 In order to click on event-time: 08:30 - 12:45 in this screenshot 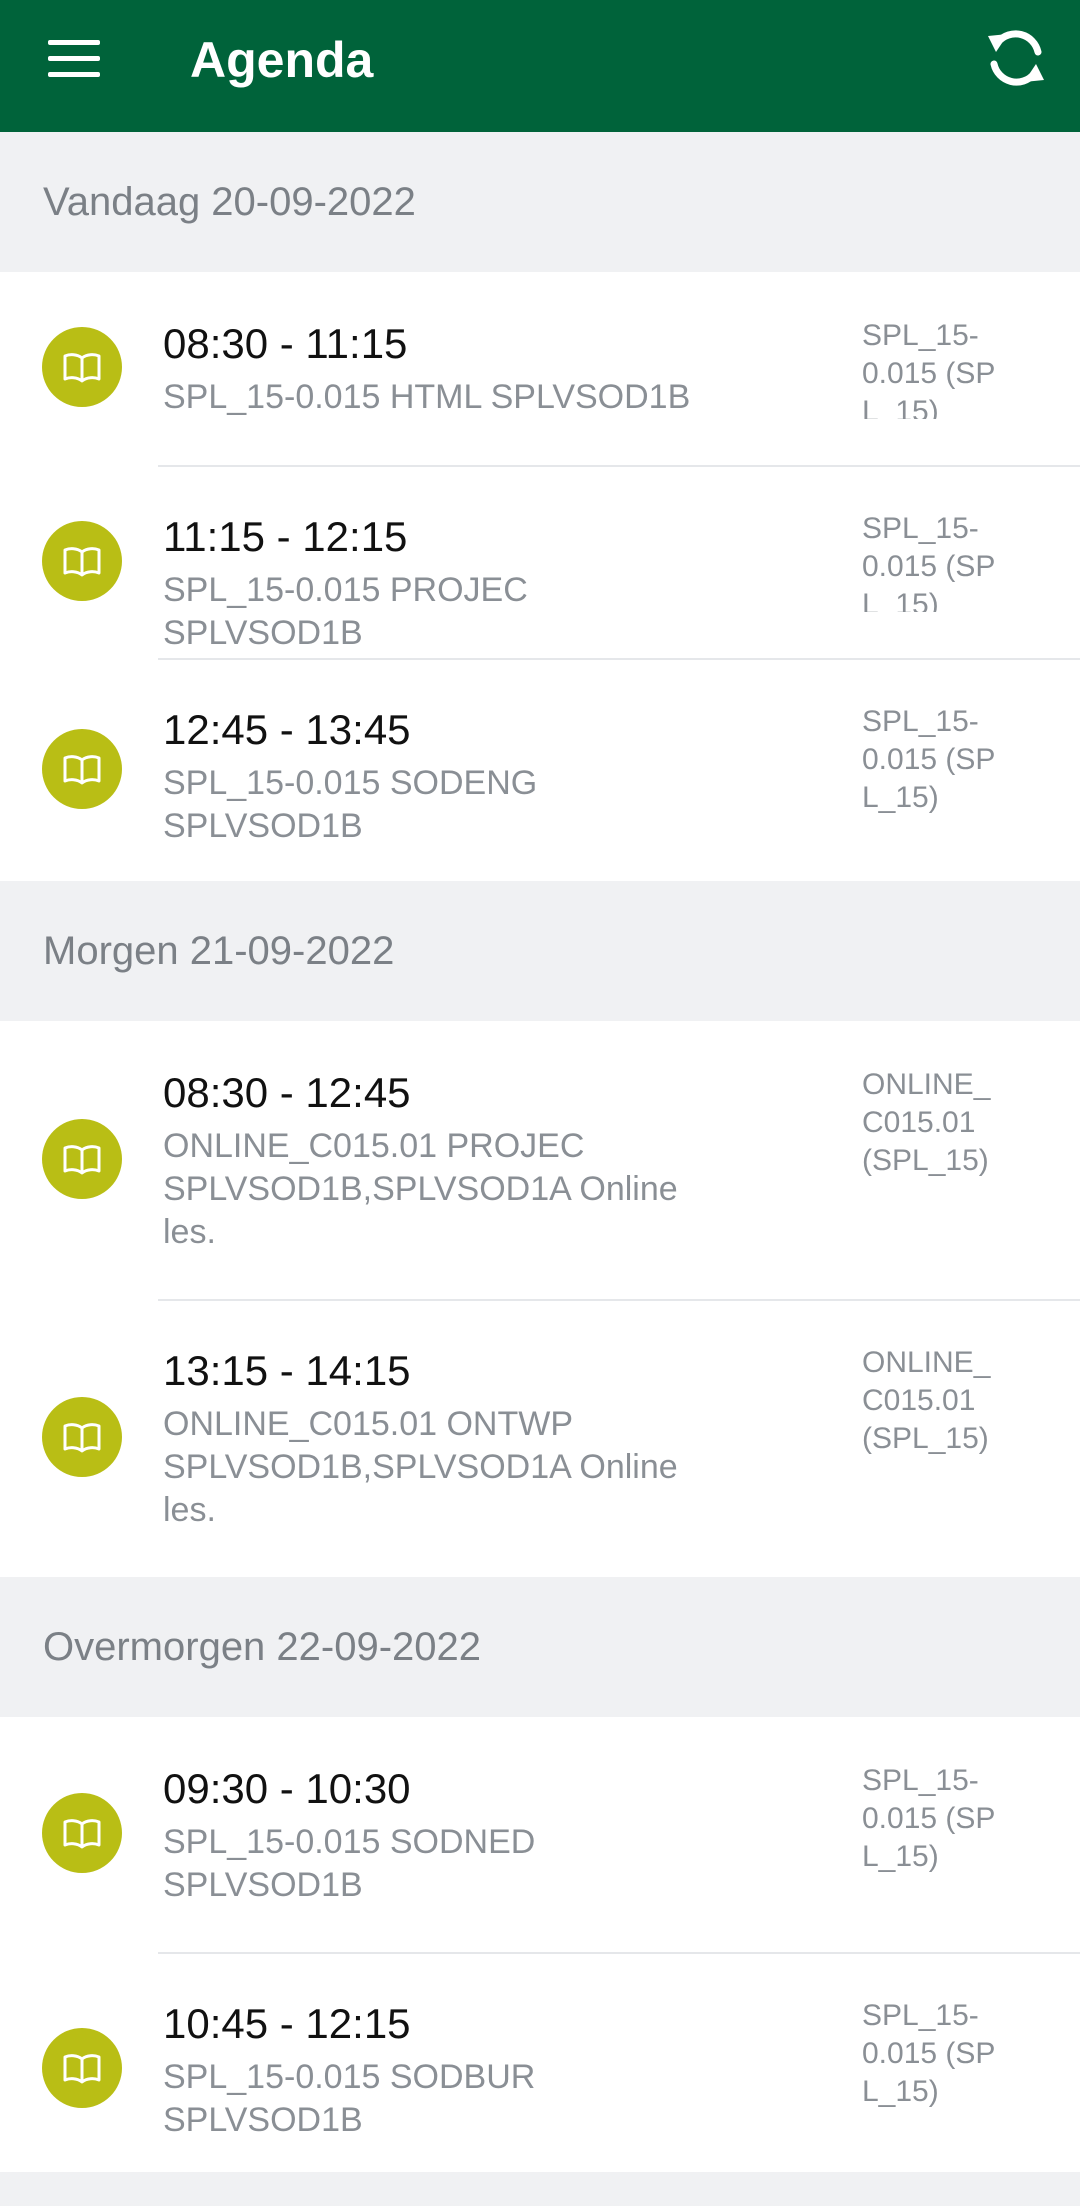, I will do `click(287, 1092)`.